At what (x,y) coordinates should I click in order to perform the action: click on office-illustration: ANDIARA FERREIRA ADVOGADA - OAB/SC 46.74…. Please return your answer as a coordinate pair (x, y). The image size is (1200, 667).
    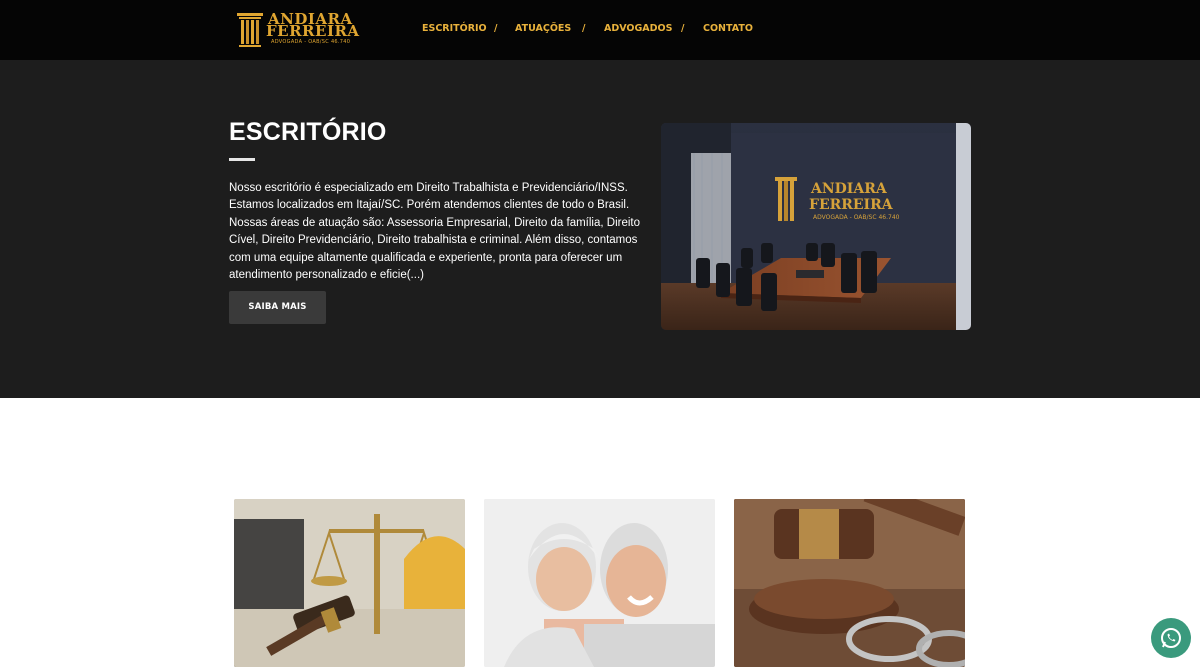
    Looking at the image, I should click on (816, 226).